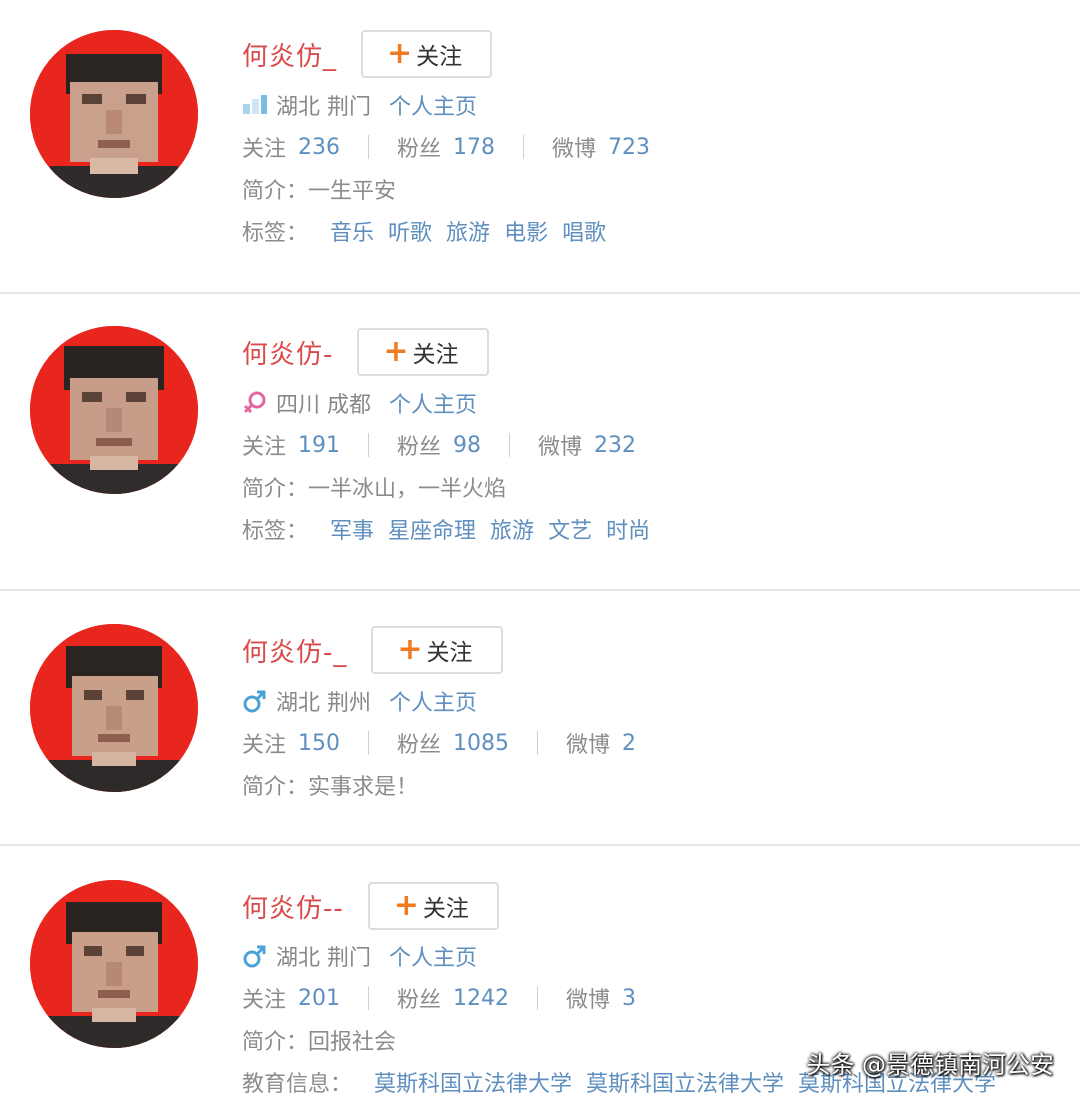 The image size is (1080, 1104). What do you see at coordinates (446, 147) in the screenshot?
I see `fans-stat: 粉丝 178` at bounding box center [446, 147].